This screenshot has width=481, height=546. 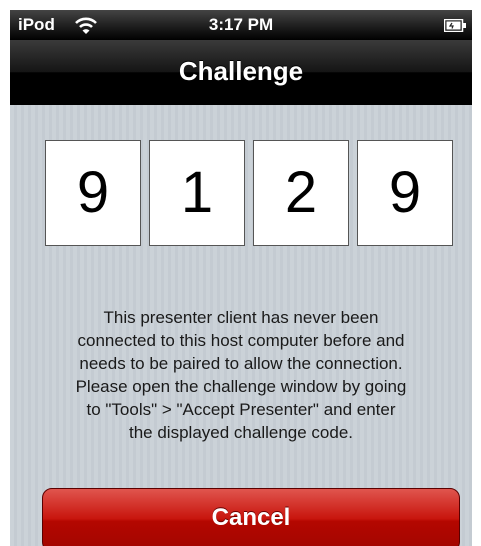 I want to click on status-bar: iPod 3:17 PM, so click(x=241, y=25).